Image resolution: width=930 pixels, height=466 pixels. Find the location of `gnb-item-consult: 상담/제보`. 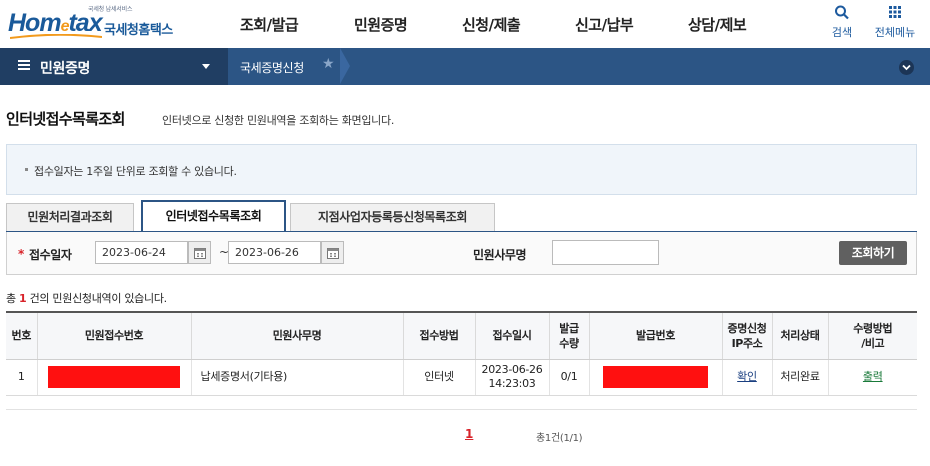

gnb-item-consult: 상담/제보 is located at coordinates (717, 24).